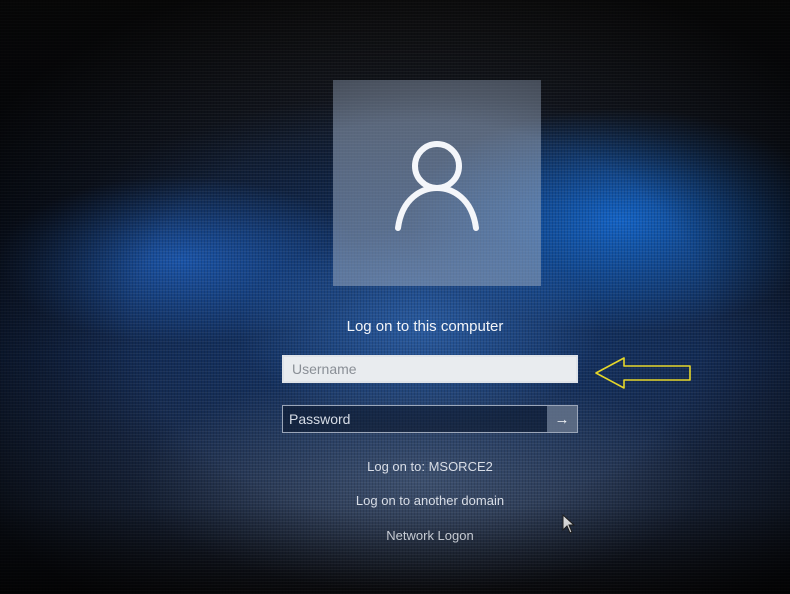  Describe the element at coordinates (569, 524) in the screenshot. I see `mouse-pointer-icon` at that location.